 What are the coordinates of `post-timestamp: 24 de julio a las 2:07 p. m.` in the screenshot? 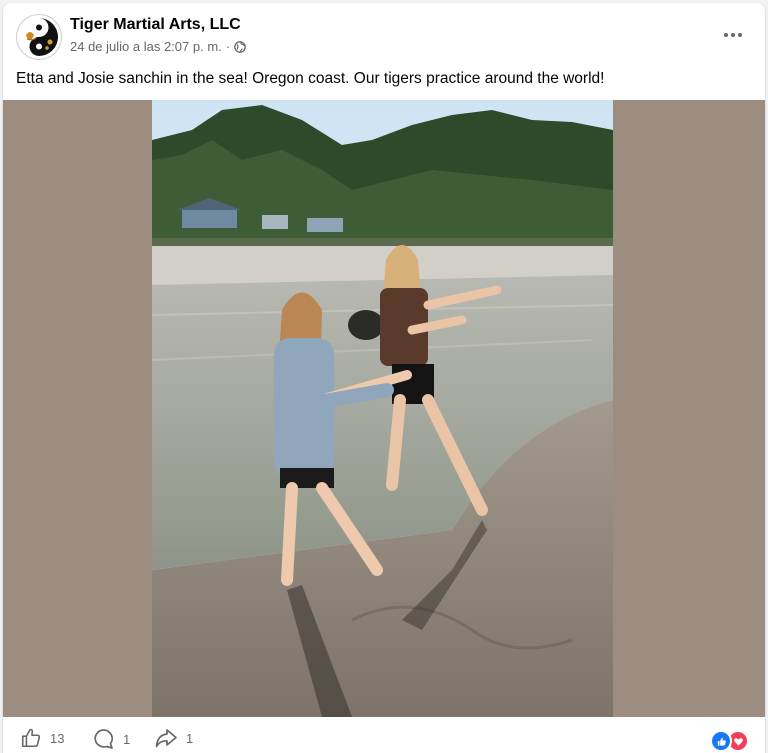 It's located at (146, 46).